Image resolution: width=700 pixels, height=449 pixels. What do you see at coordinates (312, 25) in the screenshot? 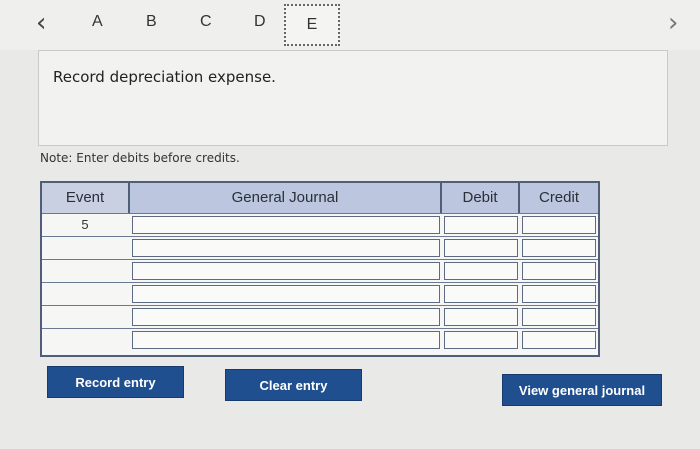
I see `tab-e: E` at bounding box center [312, 25].